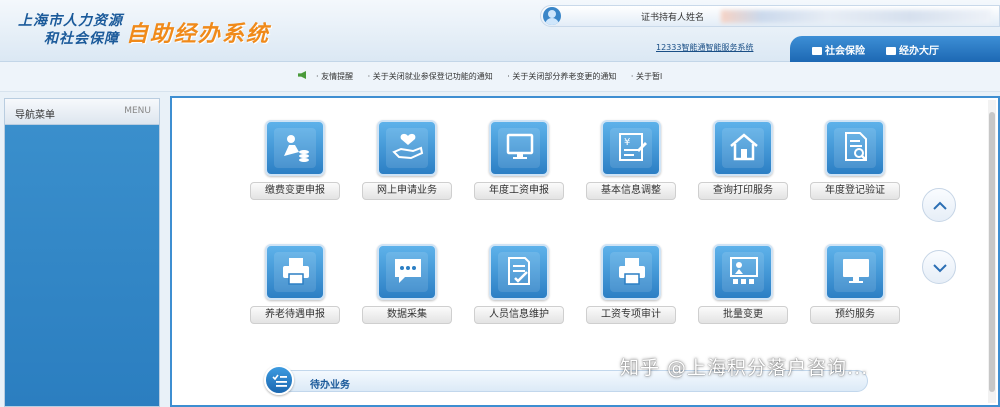  I want to click on tile-label: 养老待遇申报, so click(295, 315).